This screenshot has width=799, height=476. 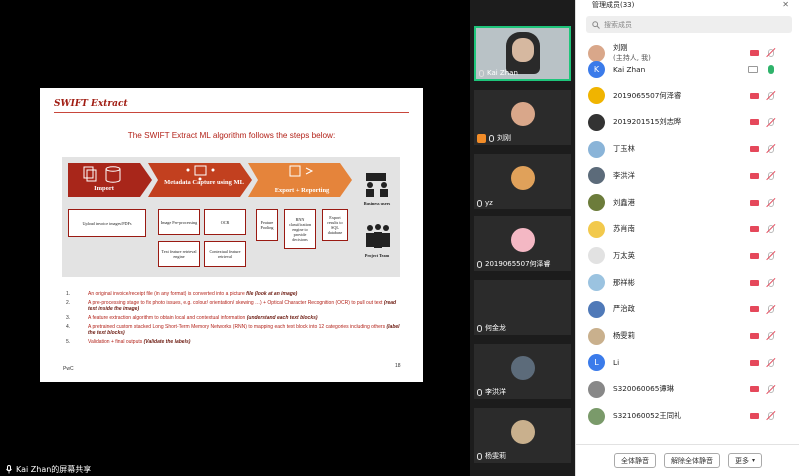 What do you see at coordinates (644, 389) in the screenshot?
I see `member-name: S320060065谭琳` at bounding box center [644, 389].